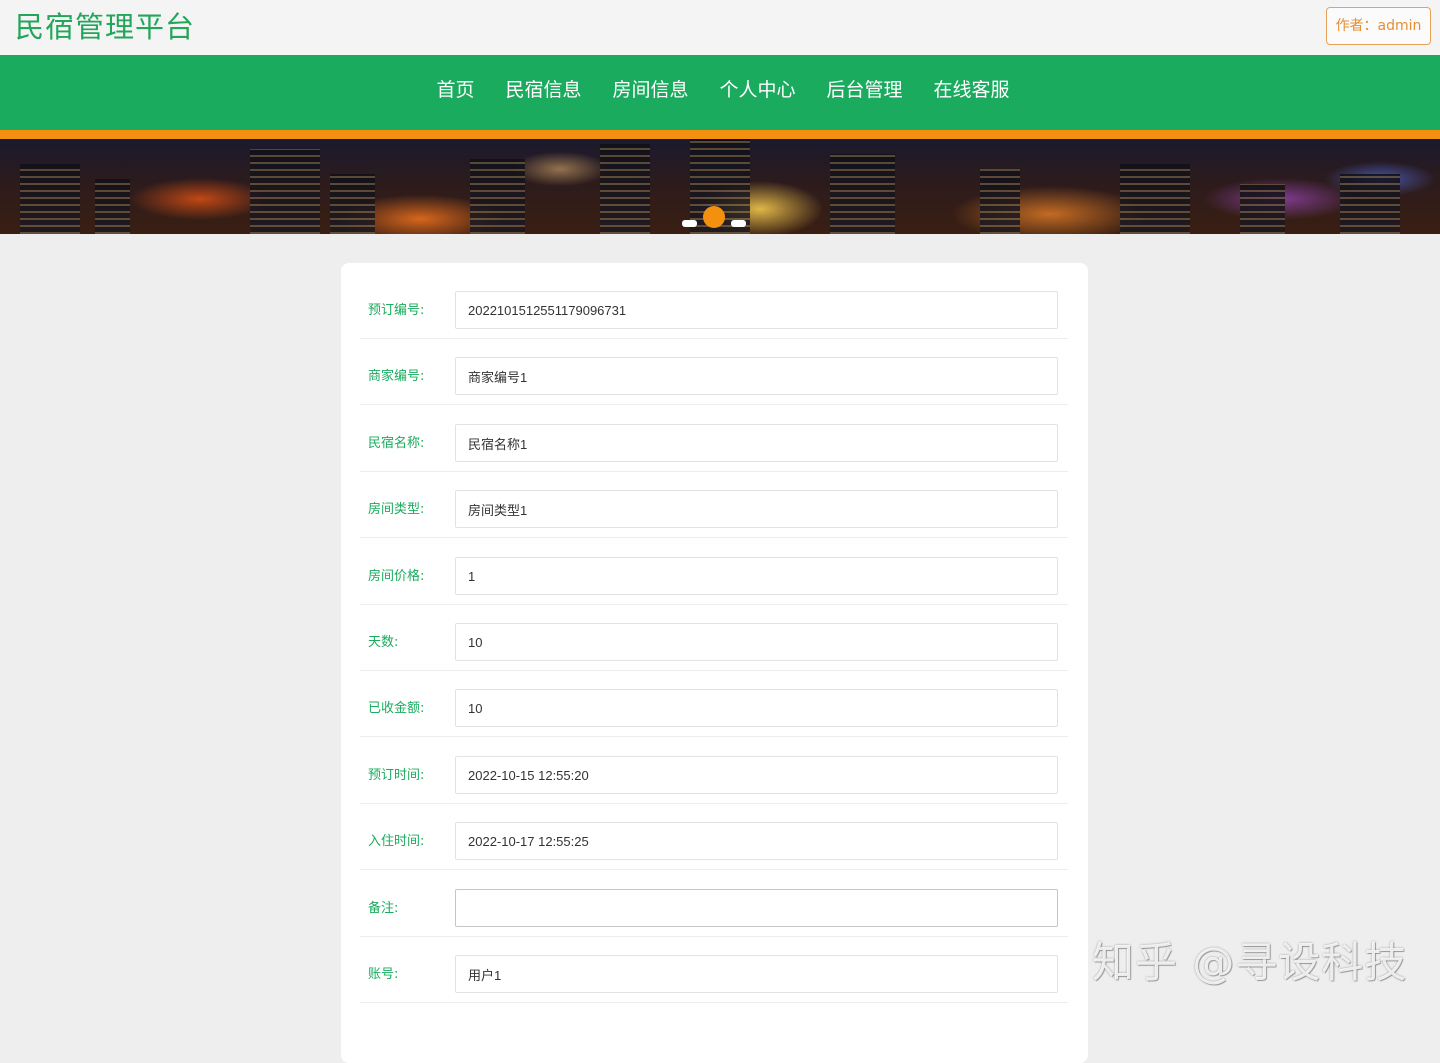 The height and width of the screenshot is (1063, 1440). What do you see at coordinates (396, 576) in the screenshot?
I see `form-label: 房间价格:` at bounding box center [396, 576].